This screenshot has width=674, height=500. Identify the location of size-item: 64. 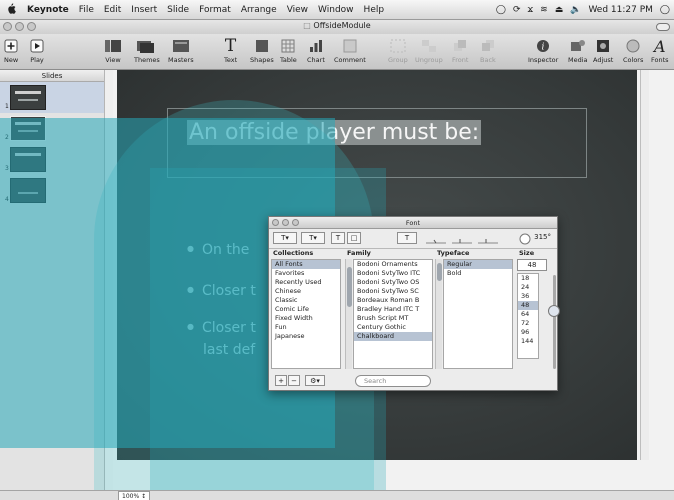
(528, 314).